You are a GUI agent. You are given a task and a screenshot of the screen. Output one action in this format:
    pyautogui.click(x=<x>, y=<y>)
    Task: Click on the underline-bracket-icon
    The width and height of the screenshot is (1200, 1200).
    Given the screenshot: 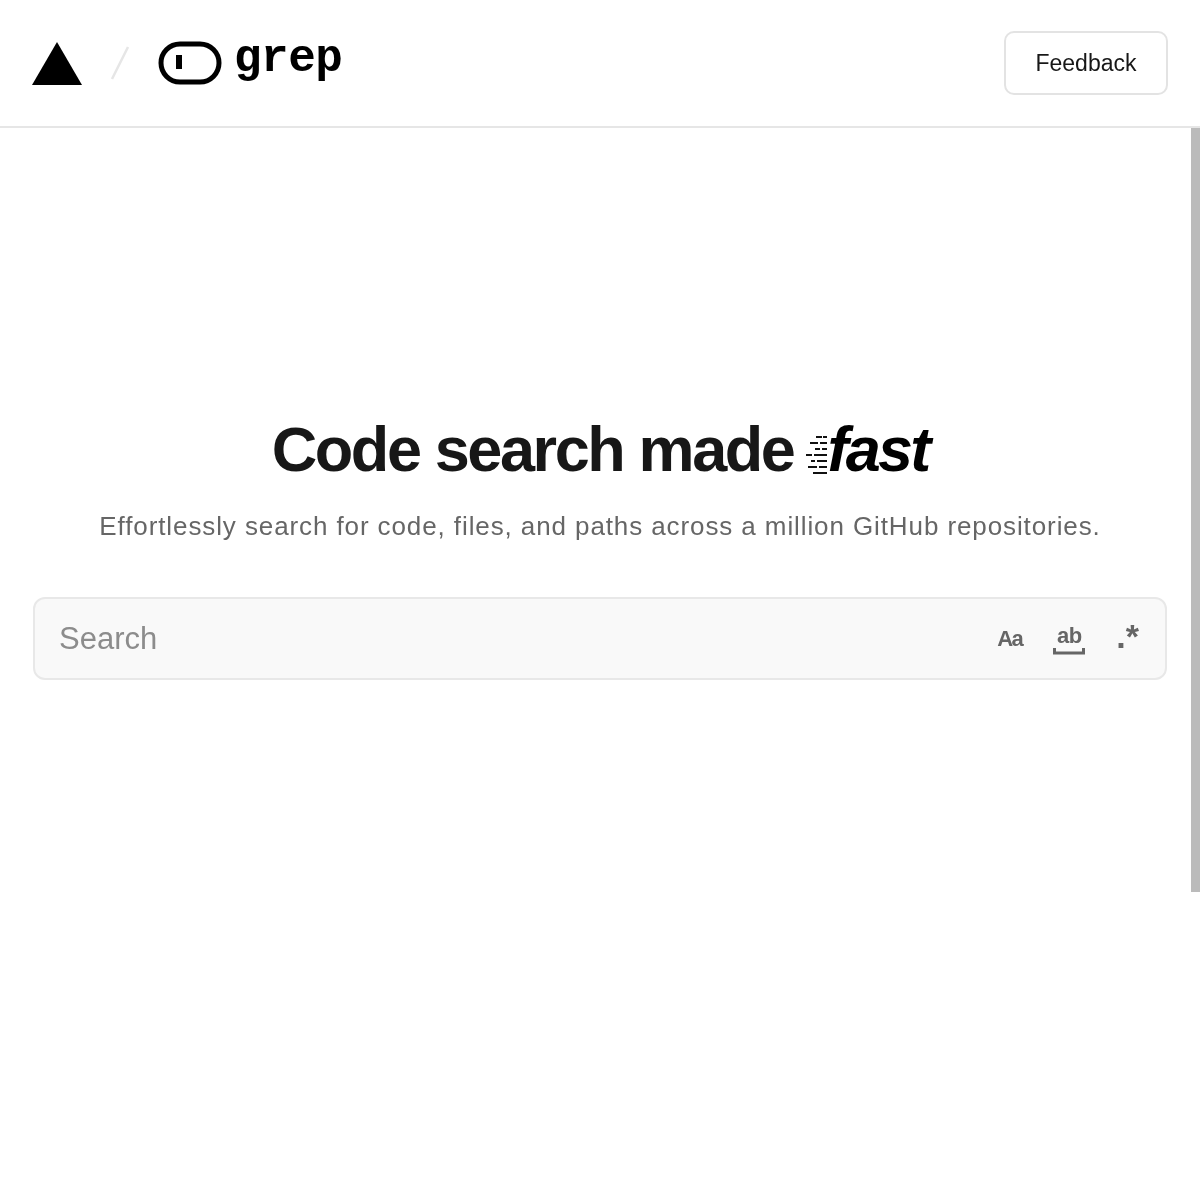 What is the action you would take?
    pyautogui.click(x=1069, y=651)
    